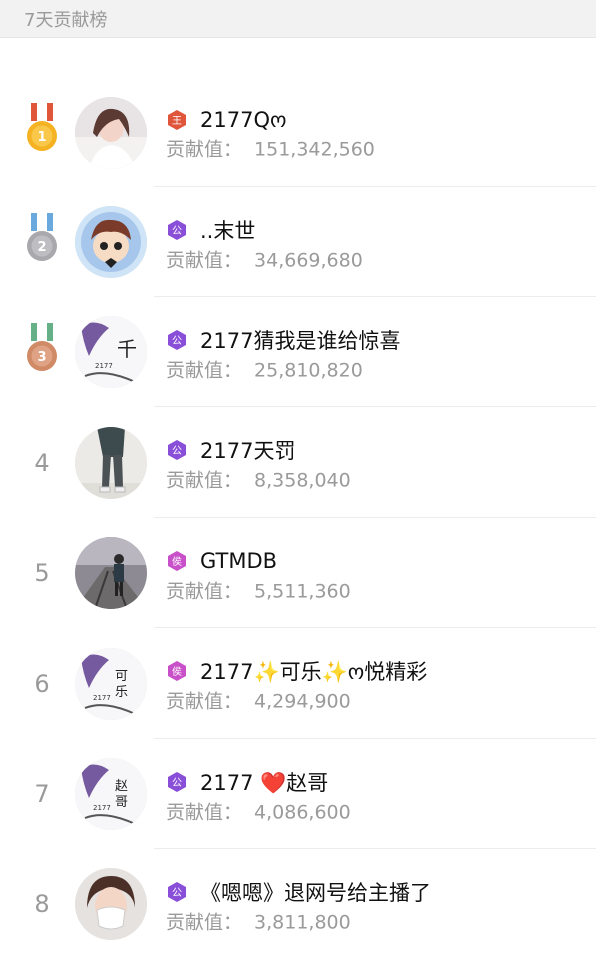 This screenshot has width=596, height=959. I want to click on contribution-line: 贡献值： 151,342,560, so click(270, 148).